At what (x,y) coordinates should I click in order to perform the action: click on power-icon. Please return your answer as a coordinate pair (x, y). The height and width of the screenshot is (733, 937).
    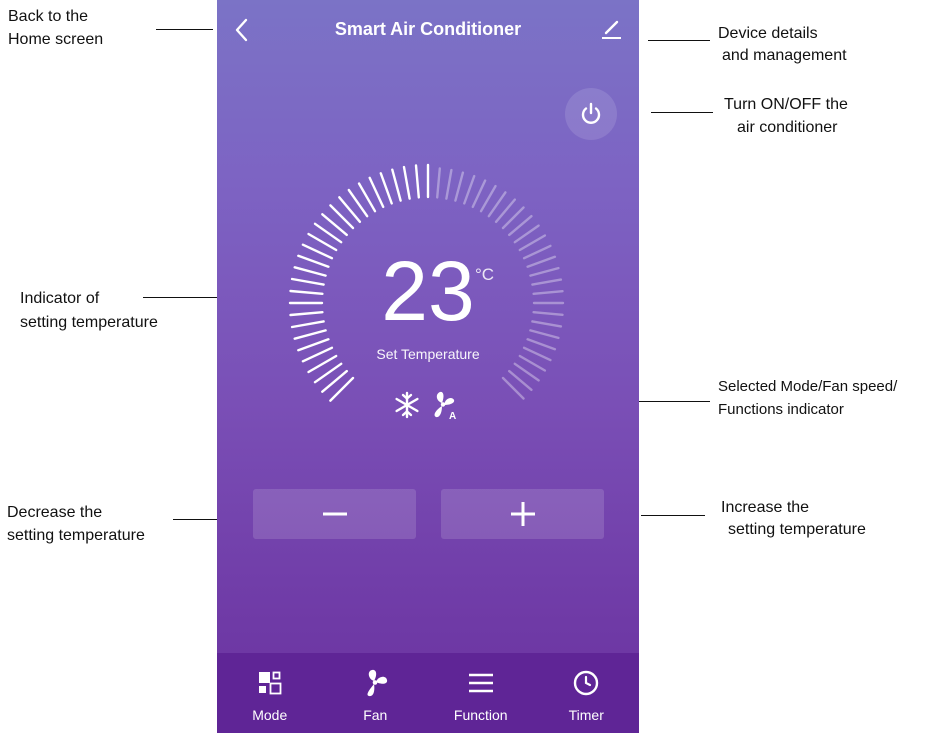
    Looking at the image, I should click on (591, 113).